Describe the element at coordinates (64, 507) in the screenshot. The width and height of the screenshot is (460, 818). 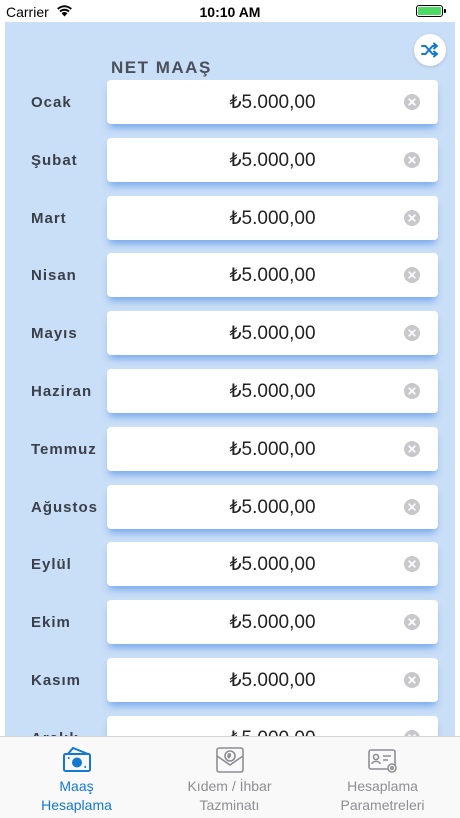
I see `month-label: Ağustos` at that location.